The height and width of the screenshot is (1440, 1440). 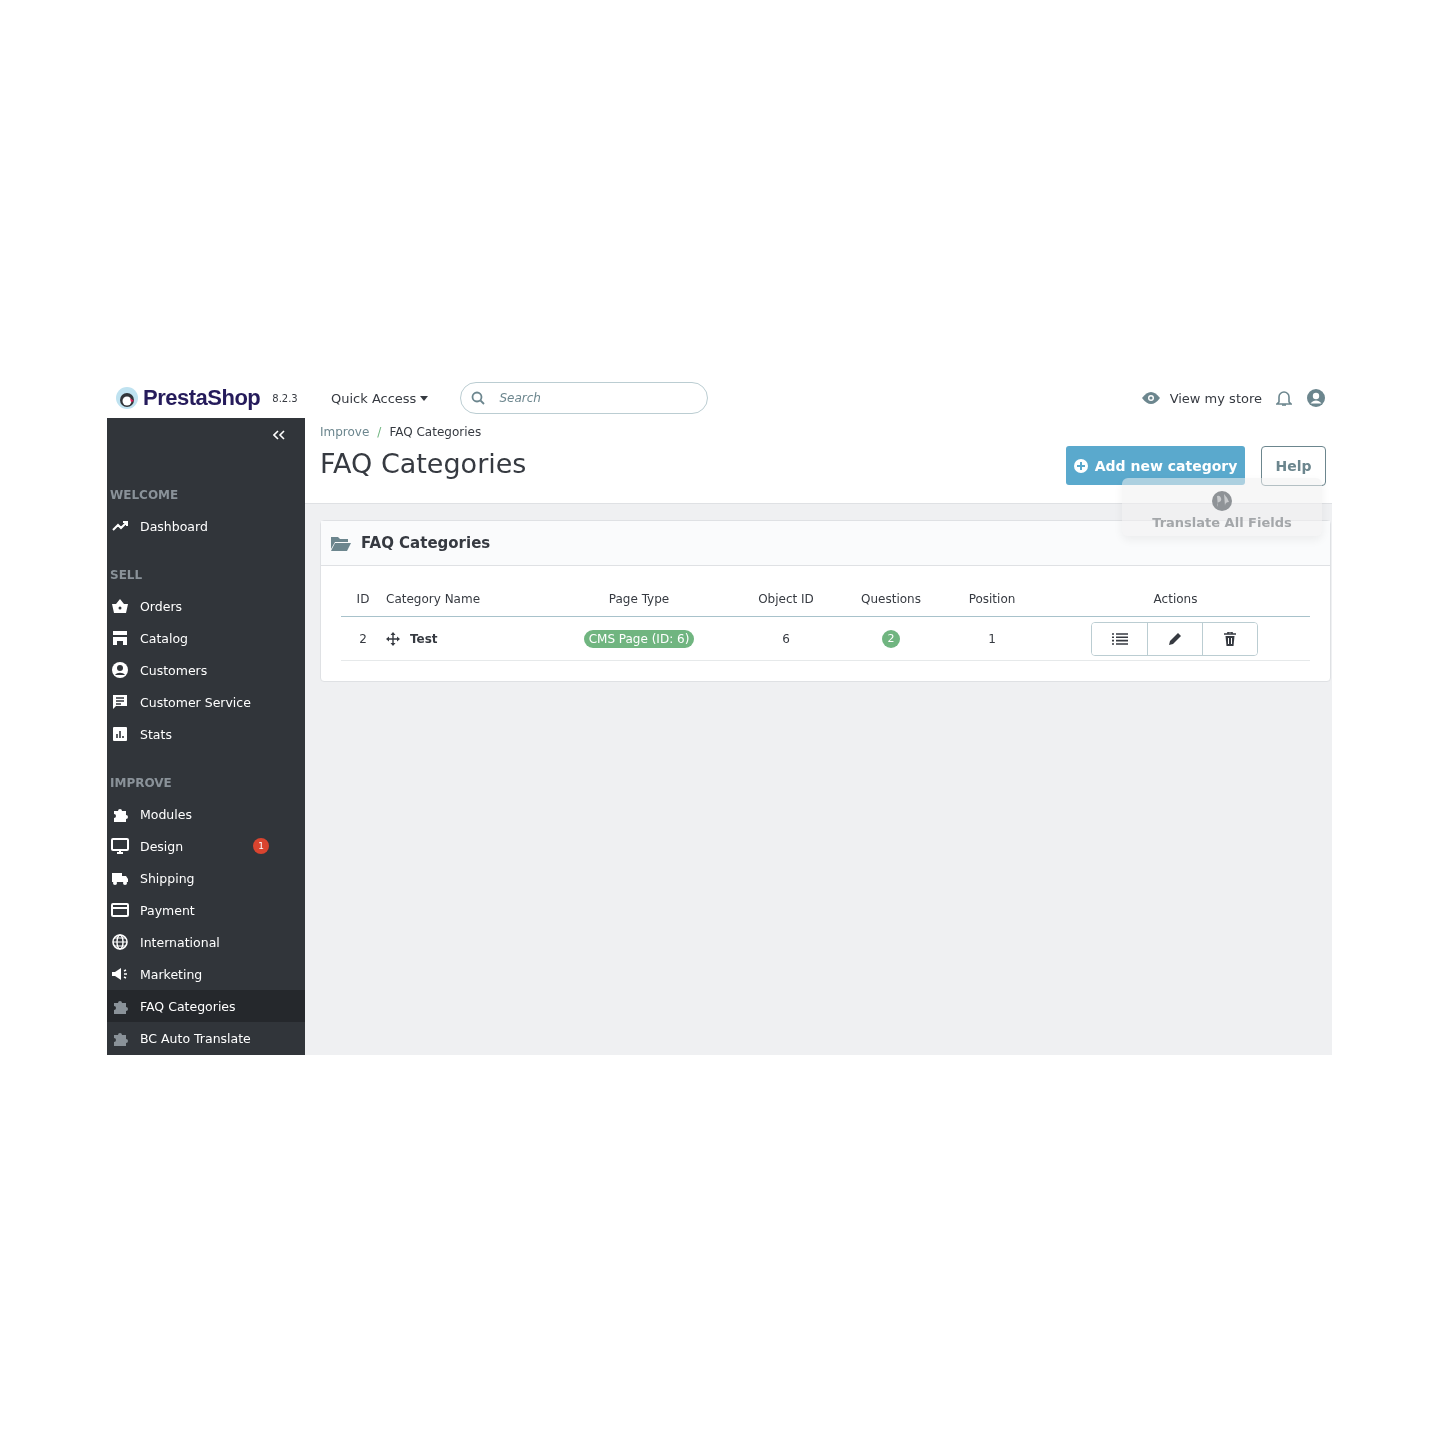 I want to click on bell-icon, so click(x=1284, y=398).